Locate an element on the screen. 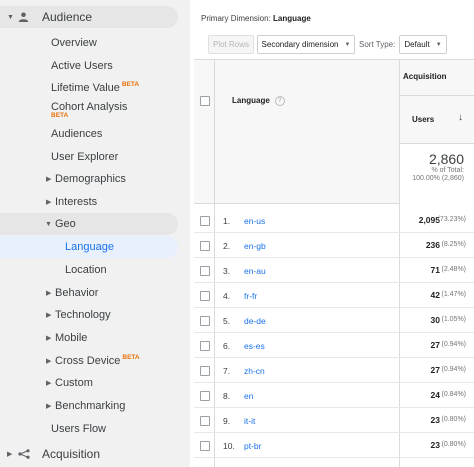  users-percent: (0.94%) is located at coordinates (453, 369).